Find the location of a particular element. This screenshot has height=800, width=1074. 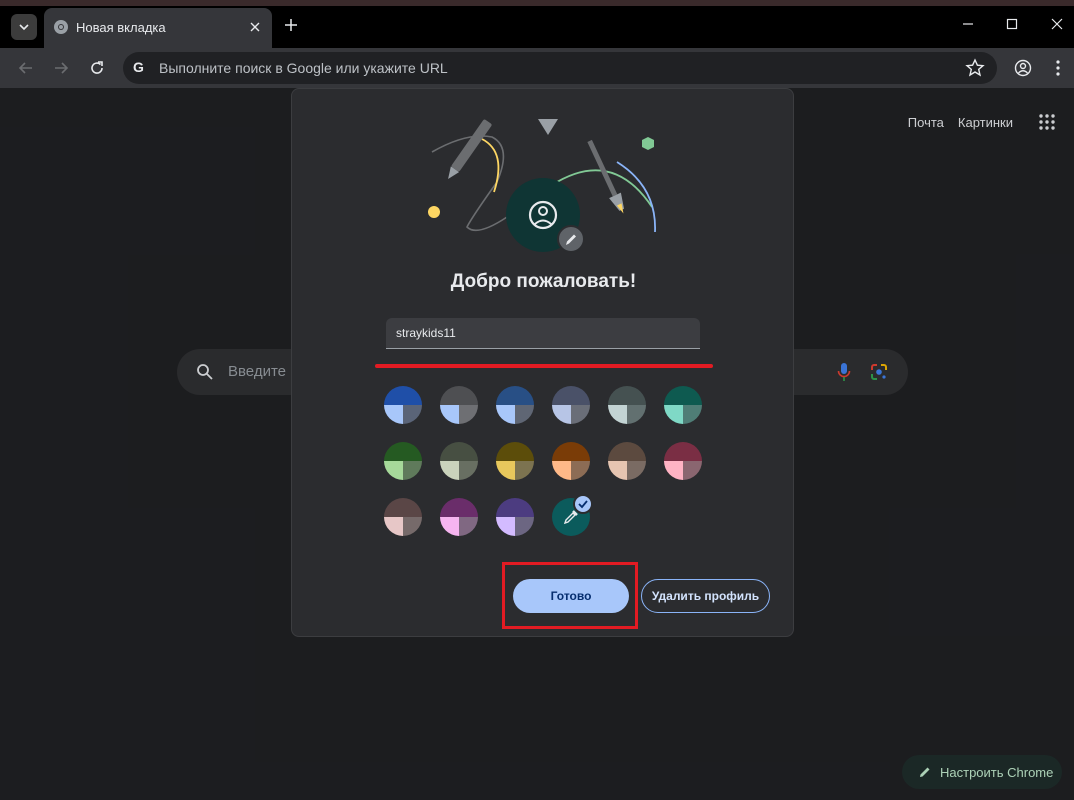

minimize-icon is located at coordinates (968, 24).